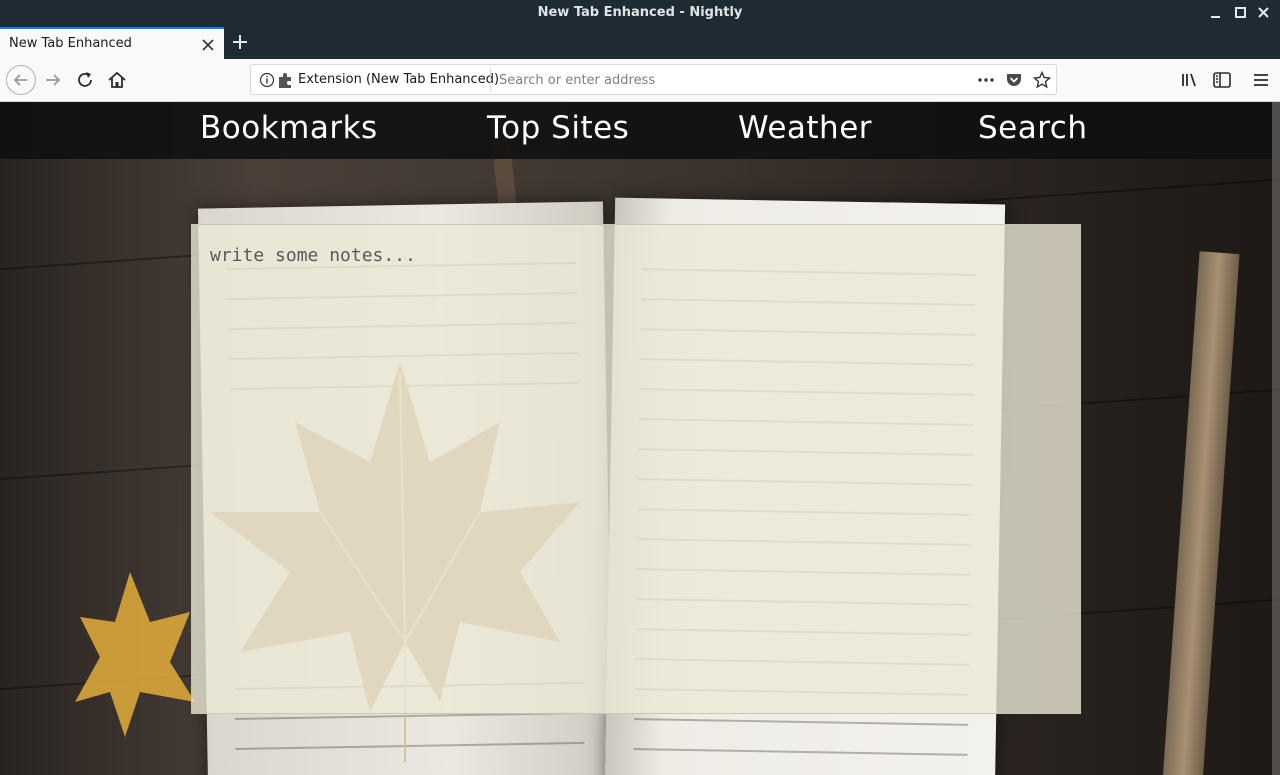 This screenshot has width=1280, height=775. Describe the element at coordinates (1014, 80) in the screenshot. I see `pocket-icon` at that location.